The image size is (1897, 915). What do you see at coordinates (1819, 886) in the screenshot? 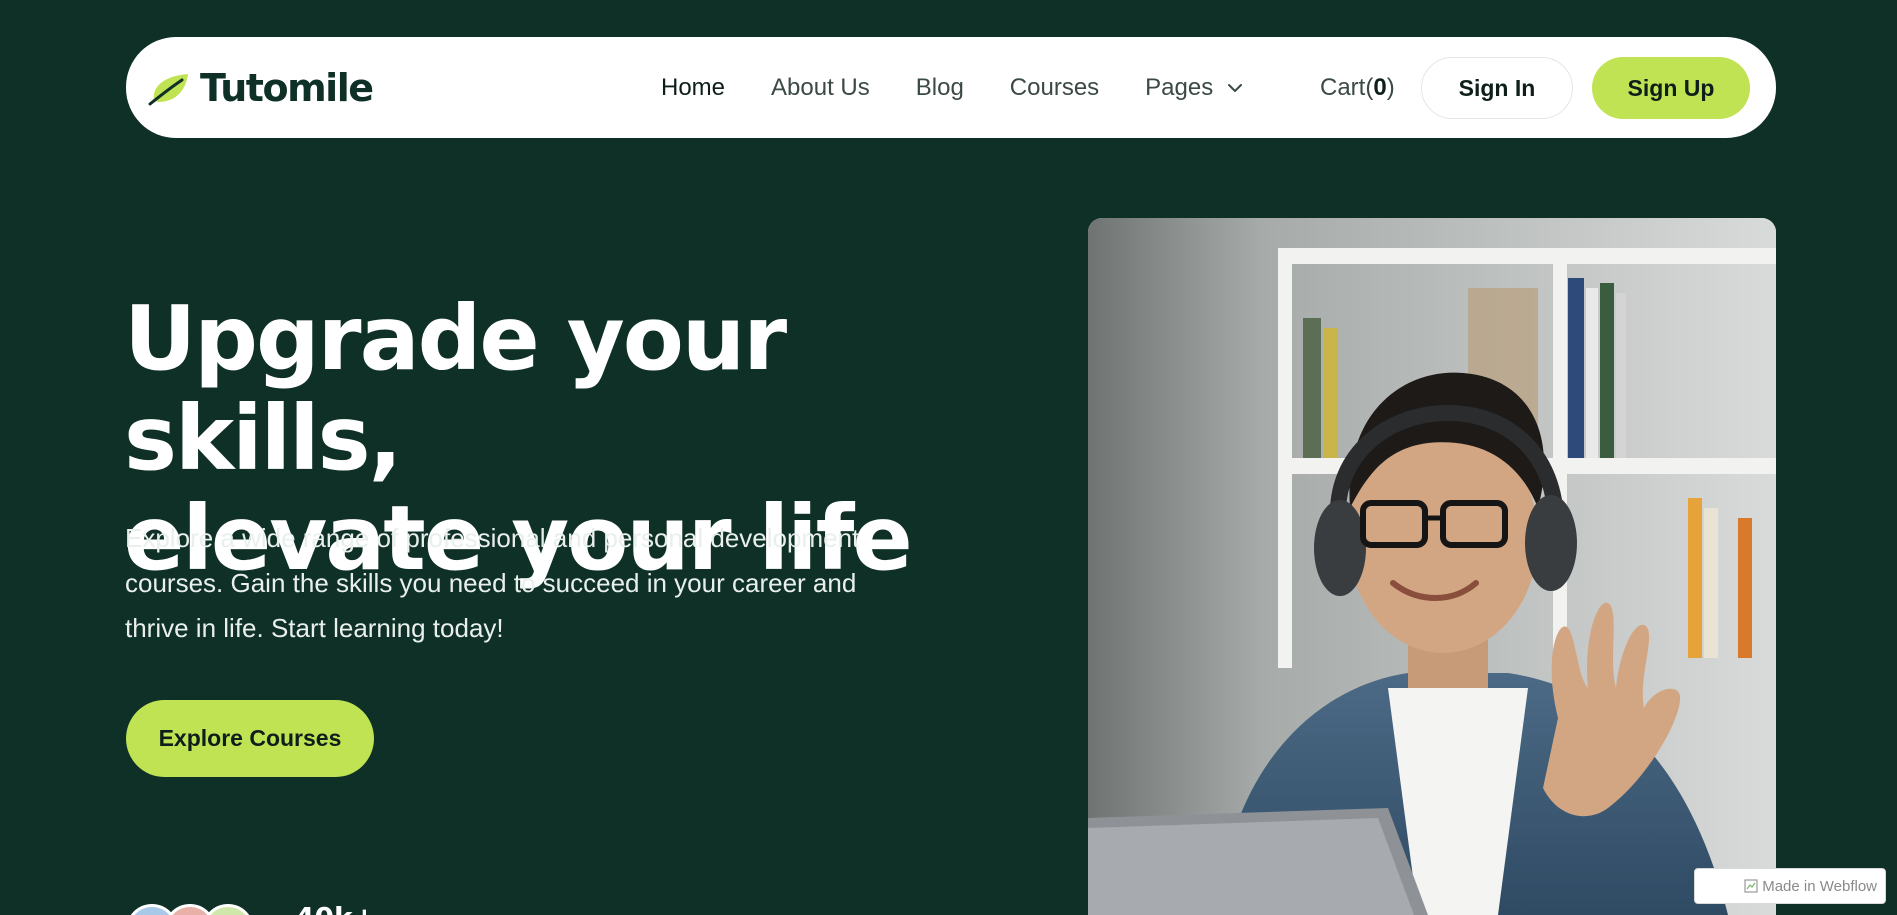
I see `badge-label: Made in Webflow` at bounding box center [1819, 886].